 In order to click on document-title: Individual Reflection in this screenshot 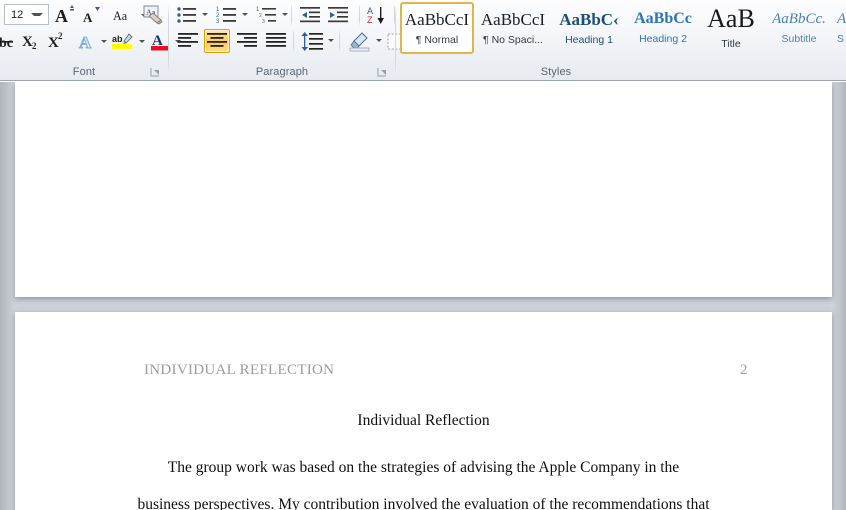, I will do `click(423, 420)`.